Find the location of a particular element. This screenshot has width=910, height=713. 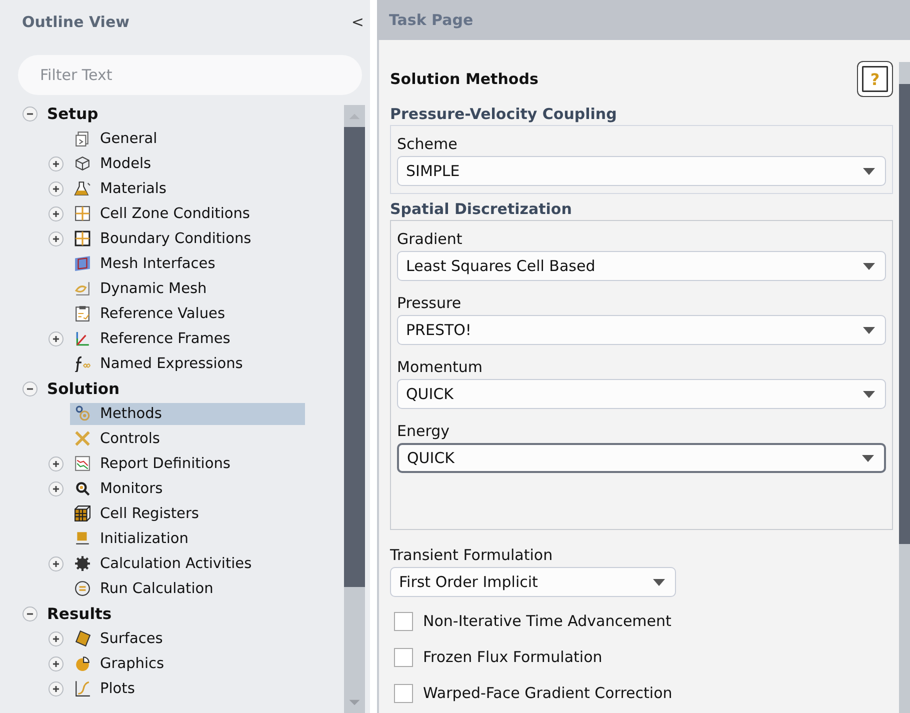

checkbox-label: Frozen Flux Formulation is located at coordinates (512, 657).